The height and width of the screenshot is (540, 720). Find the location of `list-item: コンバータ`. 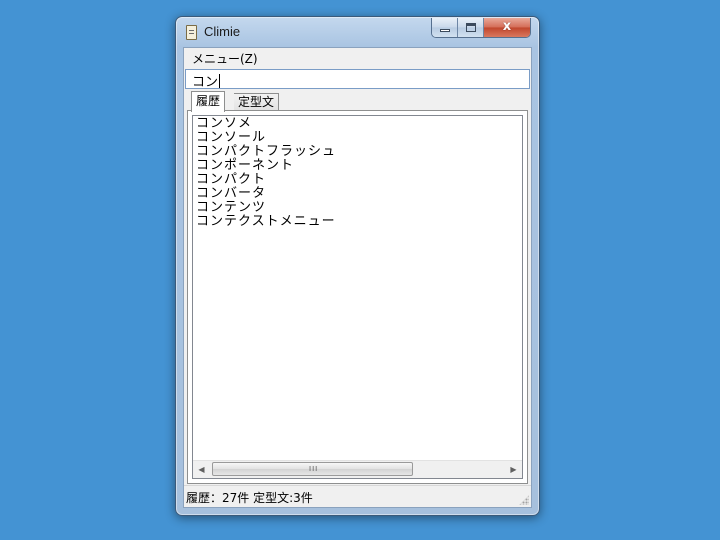

list-item: コンバータ is located at coordinates (266, 194).